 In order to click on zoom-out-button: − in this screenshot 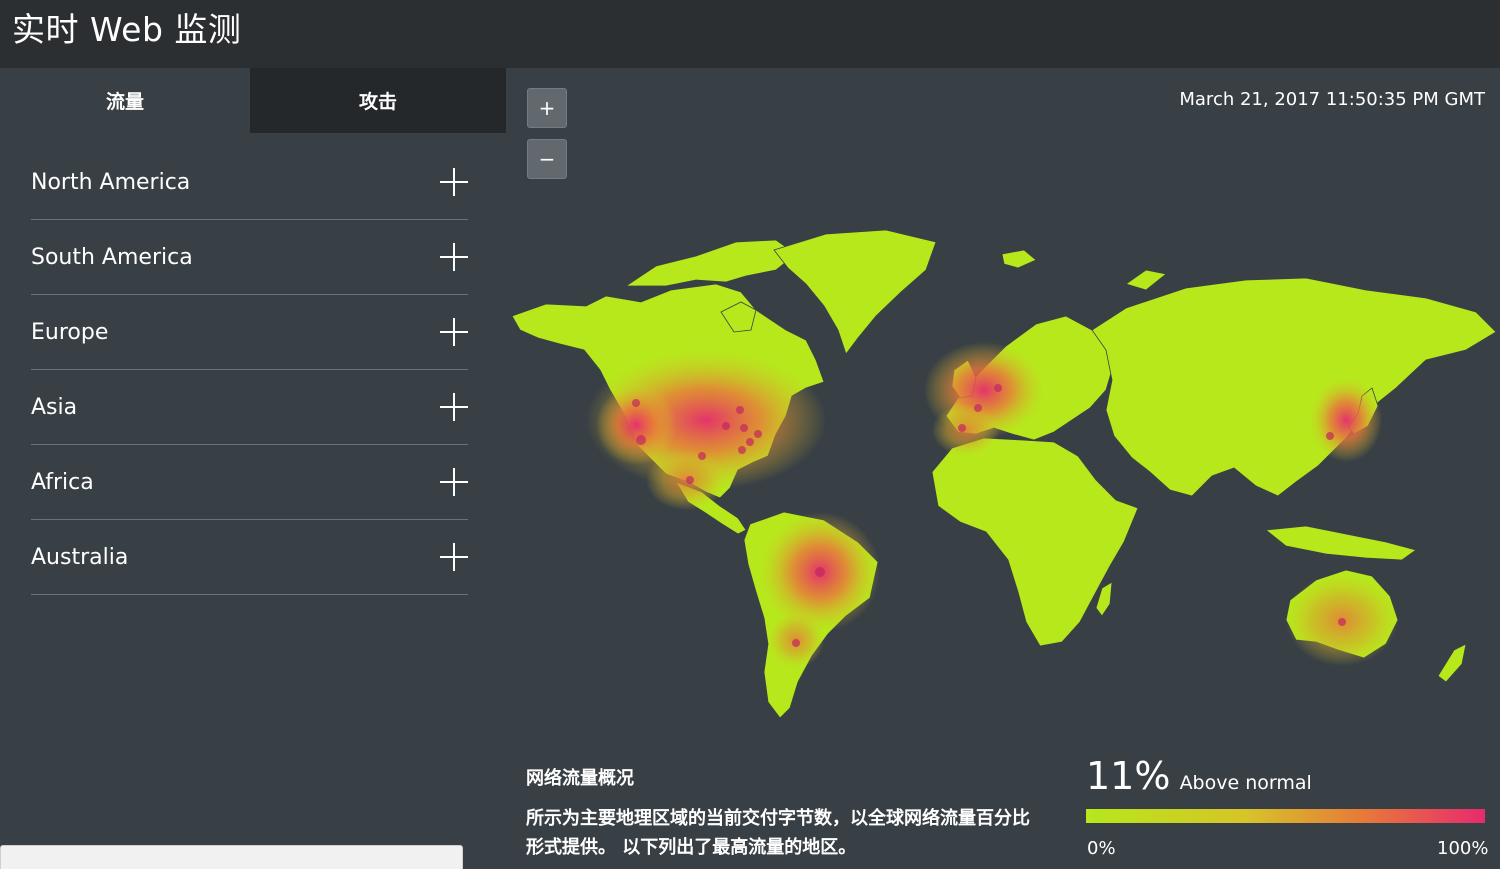, I will do `click(547, 159)`.